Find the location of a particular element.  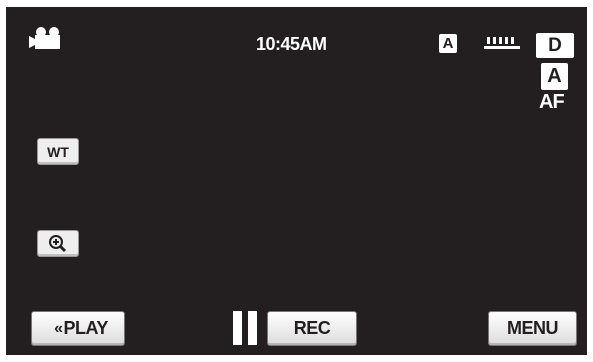

record-button: REC is located at coordinates (312, 328).